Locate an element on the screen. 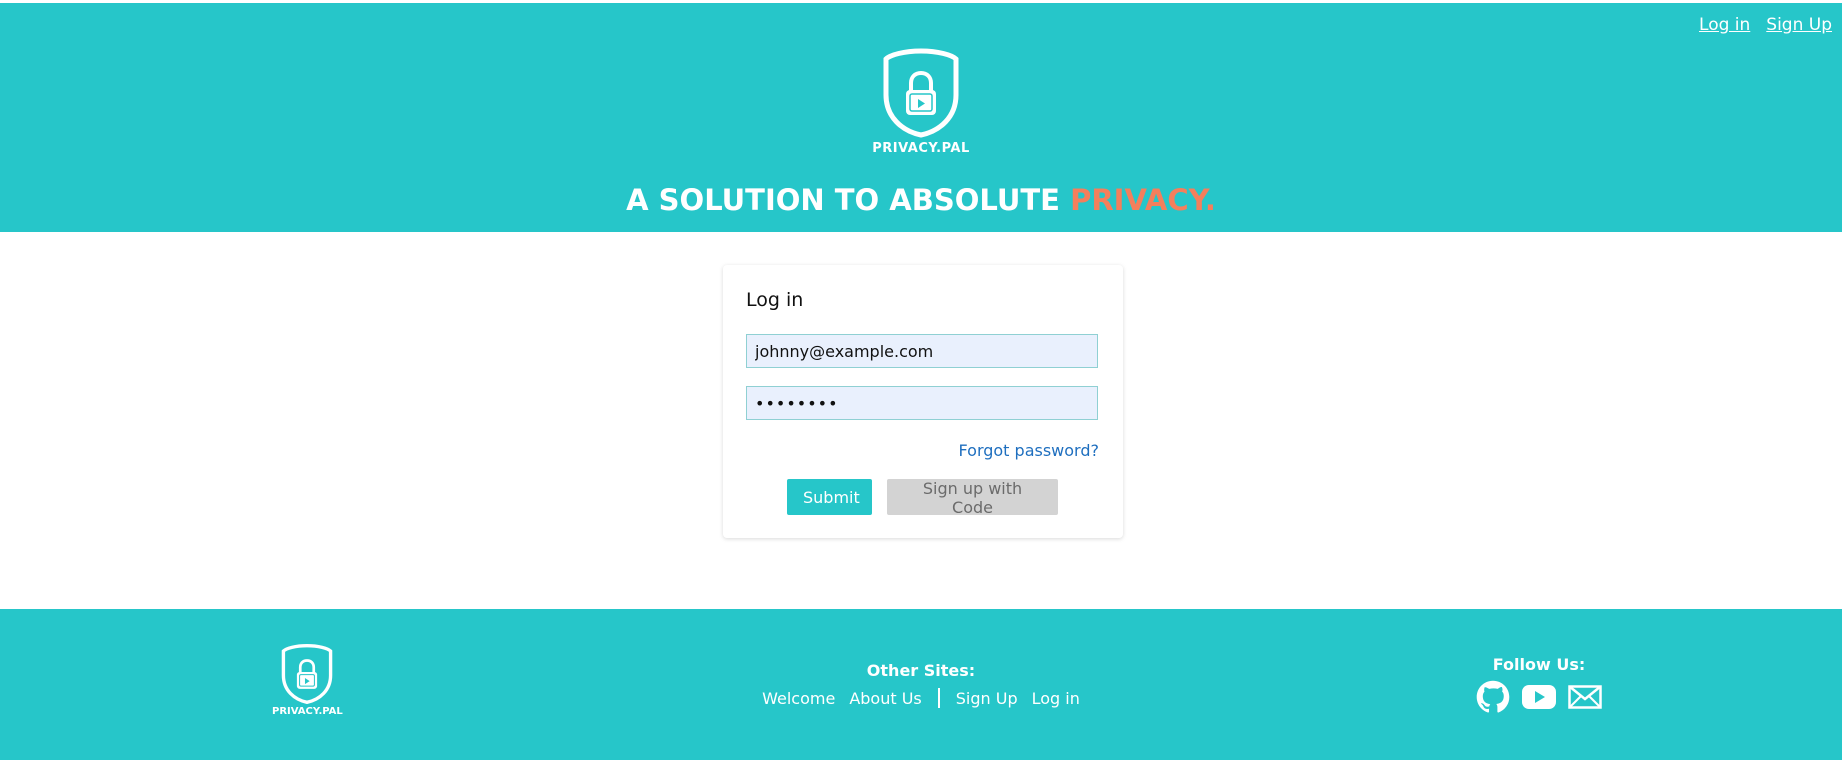 Image resolution: width=1842 pixels, height=760 pixels. footer-login-link: Log in is located at coordinates (1056, 698).